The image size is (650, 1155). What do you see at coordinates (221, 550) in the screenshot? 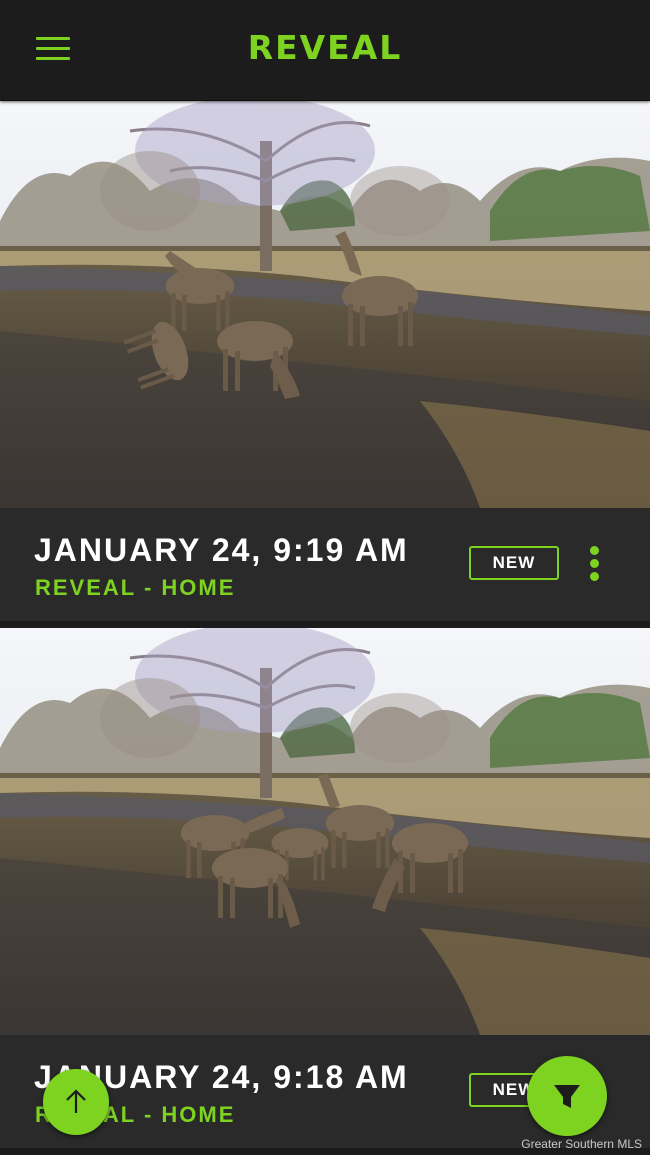
I see `photo-date: JANUARY 24, 9:19 AM` at bounding box center [221, 550].